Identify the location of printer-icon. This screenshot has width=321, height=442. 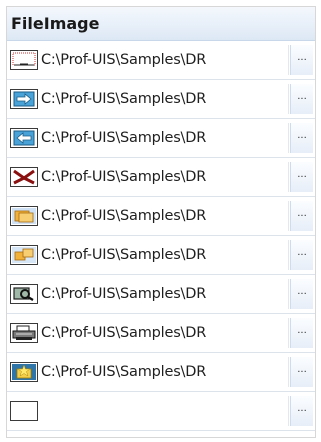
(24, 333).